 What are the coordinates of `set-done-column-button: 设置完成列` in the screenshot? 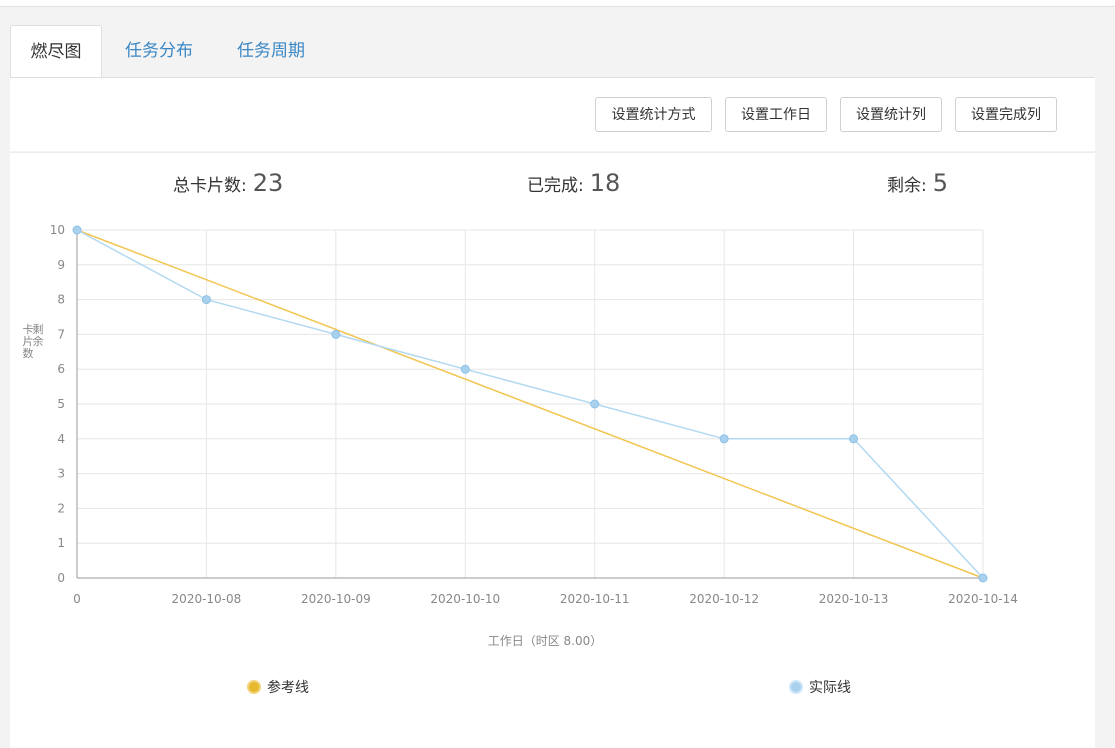 It's located at (1006, 114).